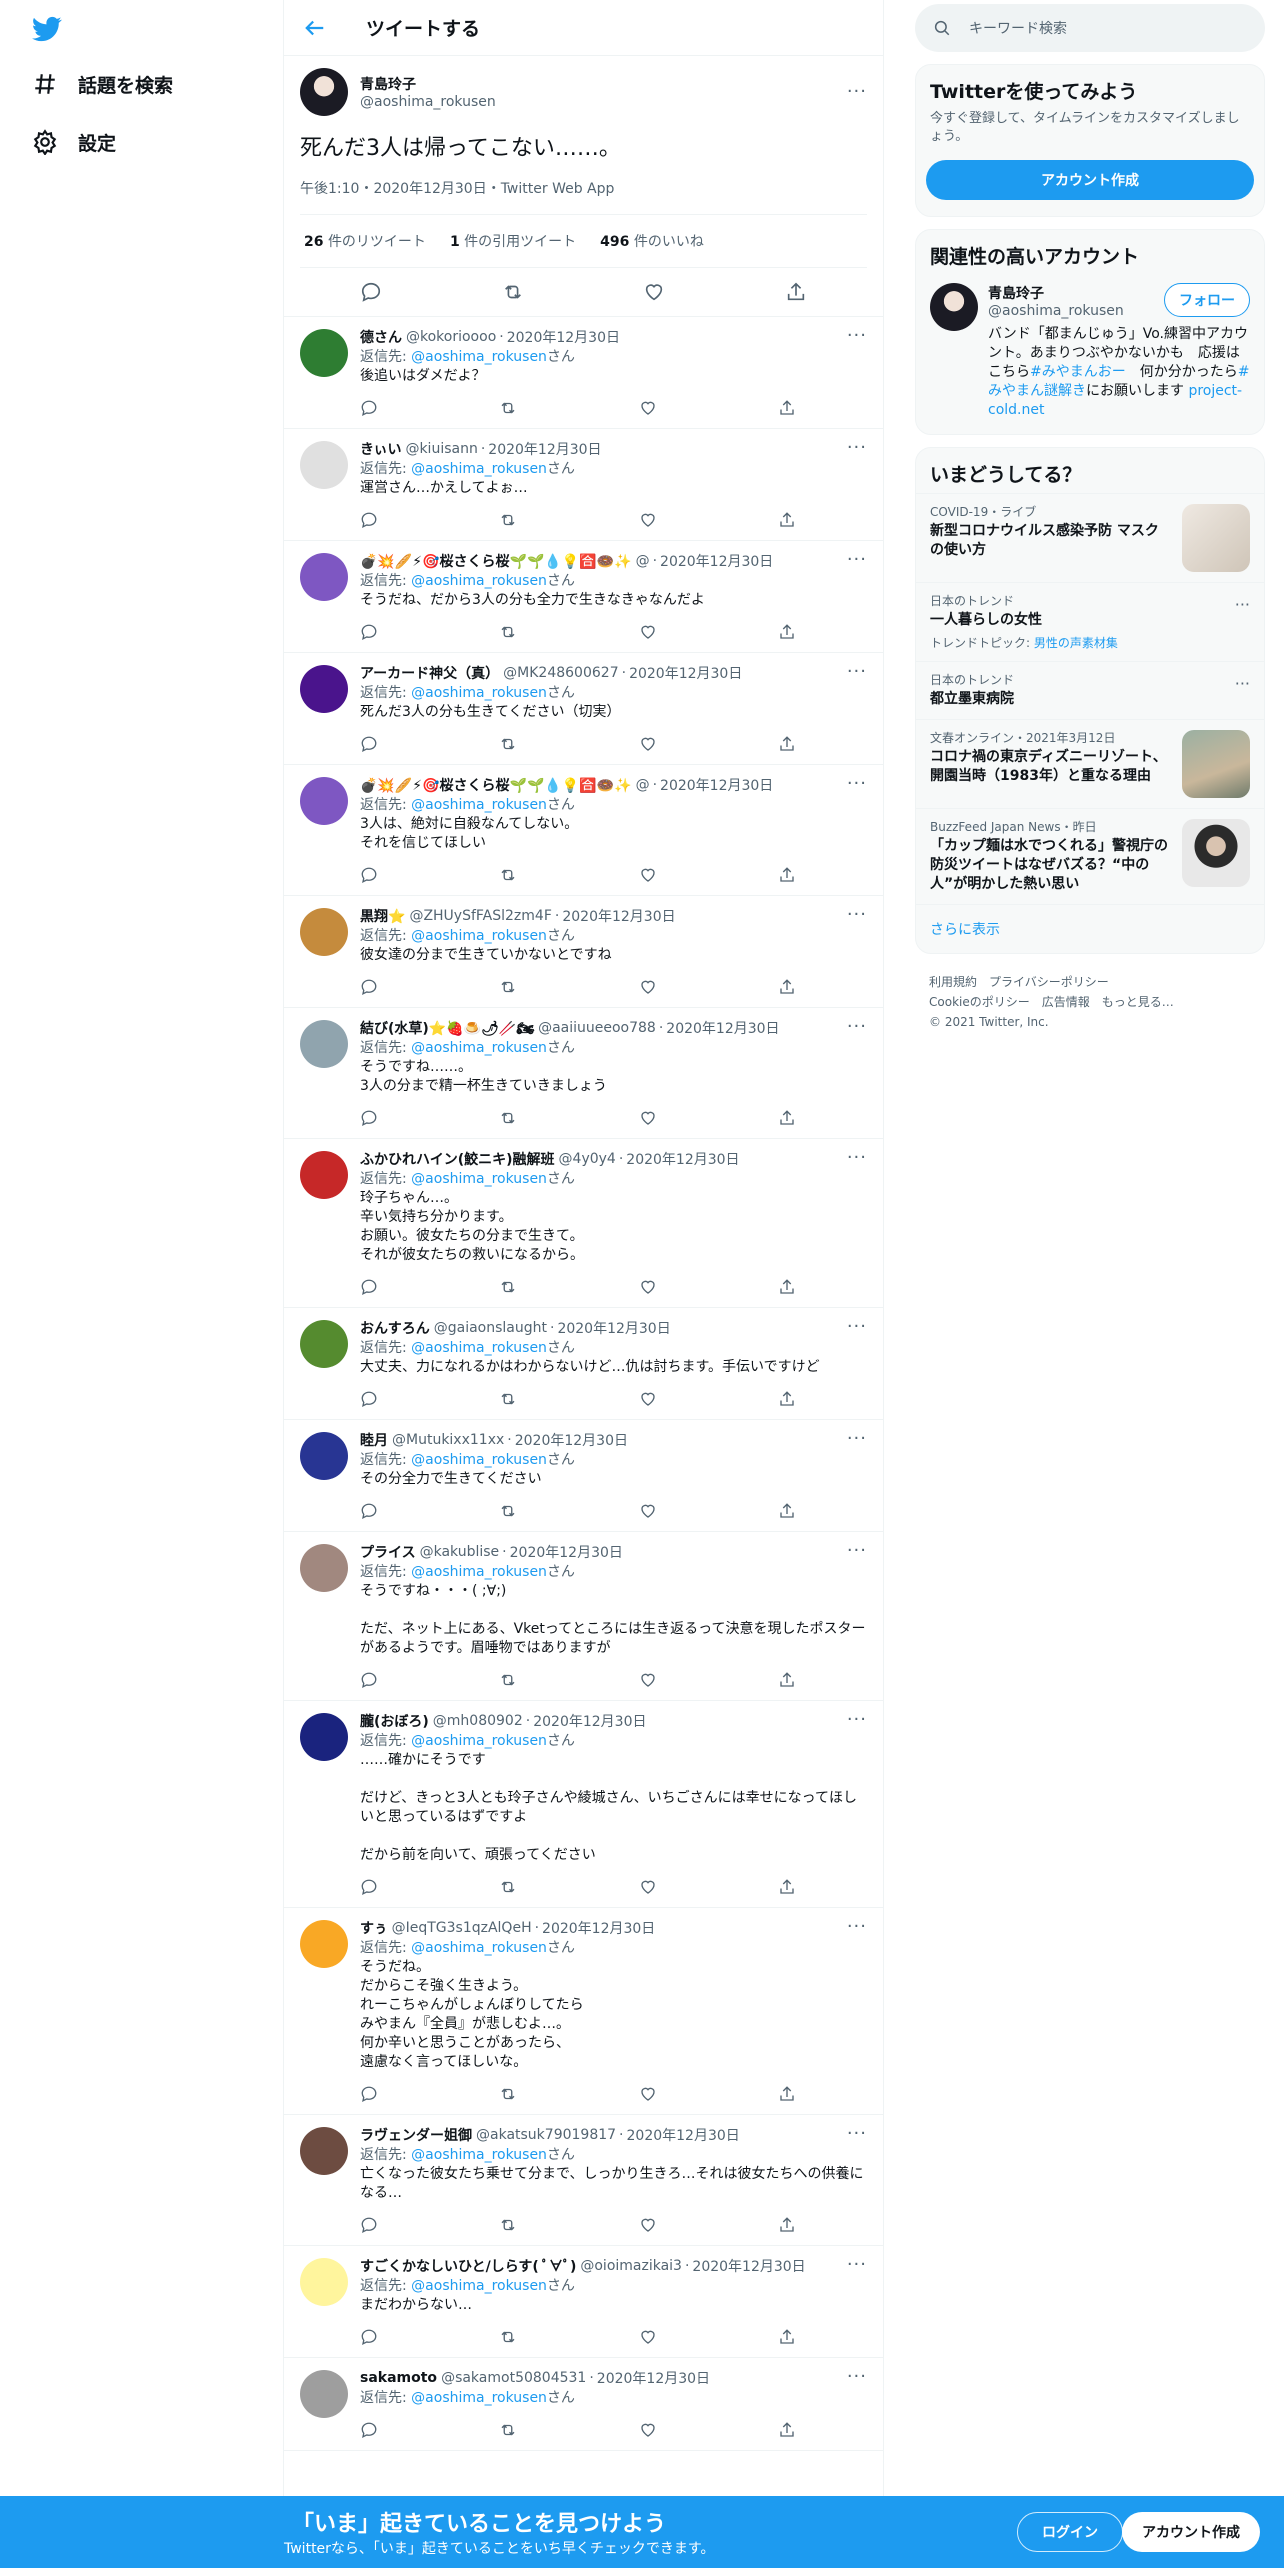 The width and height of the screenshot is (1284, 2568). What do you see at coordinates (1090, 621) in the screenshot?
I see `trend-item: 日本のトレンド 一人暮らしの女性 トレンドトピック: 男性の声素材集 ···` at bounding box center [1090, 621].